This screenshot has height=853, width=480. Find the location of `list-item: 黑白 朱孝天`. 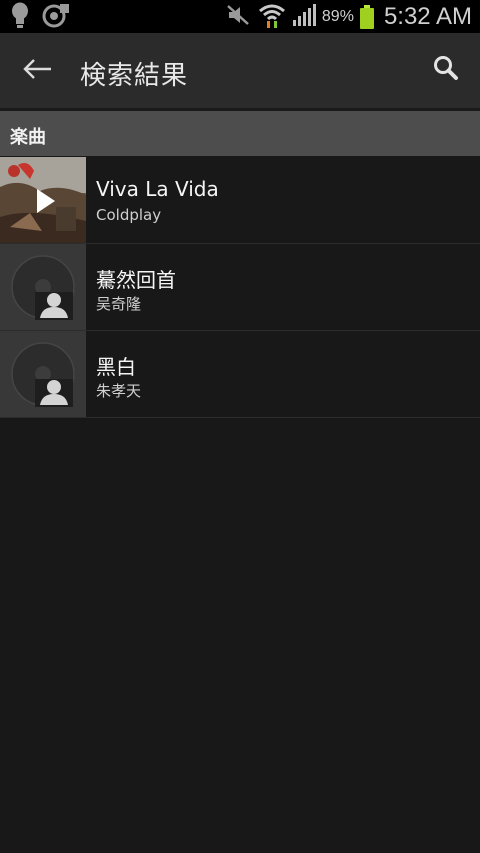

list-item: 黑白 朱孝天 is located at coordinates (240, 374).